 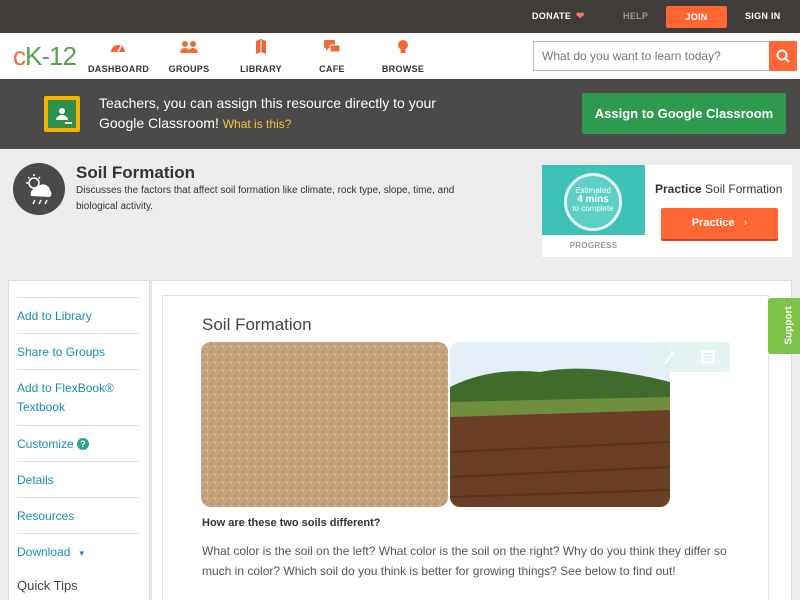 I want to click on dashboard-icon, so click(x=118, y=49).